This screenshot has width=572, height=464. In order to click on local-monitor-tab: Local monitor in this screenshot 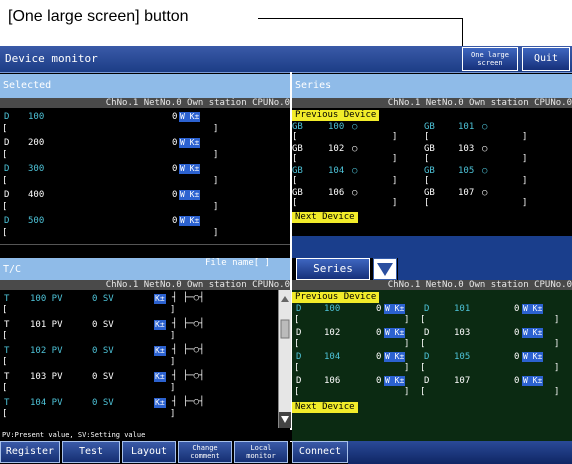, I will do `click(261, 452)`.